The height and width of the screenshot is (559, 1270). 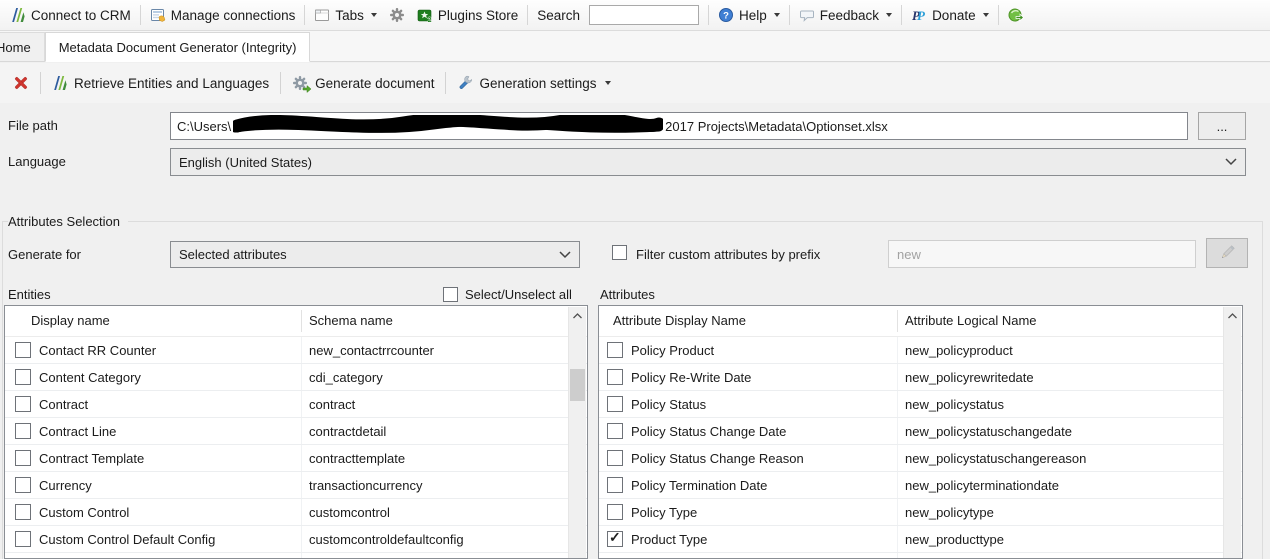 I want to click on search-input, so click(x=644, y=15).